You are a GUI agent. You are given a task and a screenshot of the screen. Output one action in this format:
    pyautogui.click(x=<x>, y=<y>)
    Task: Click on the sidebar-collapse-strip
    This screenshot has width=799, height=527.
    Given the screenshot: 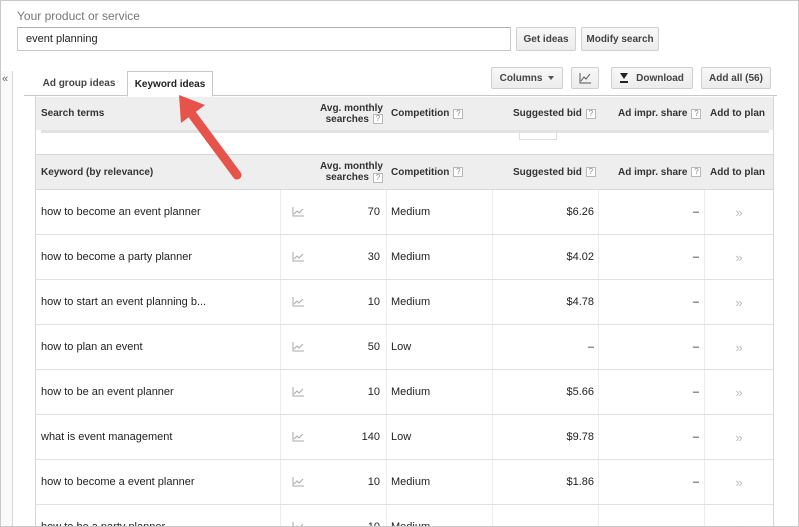 What is the action you would take?
    pyautogui.click(x=7, y=298)
    